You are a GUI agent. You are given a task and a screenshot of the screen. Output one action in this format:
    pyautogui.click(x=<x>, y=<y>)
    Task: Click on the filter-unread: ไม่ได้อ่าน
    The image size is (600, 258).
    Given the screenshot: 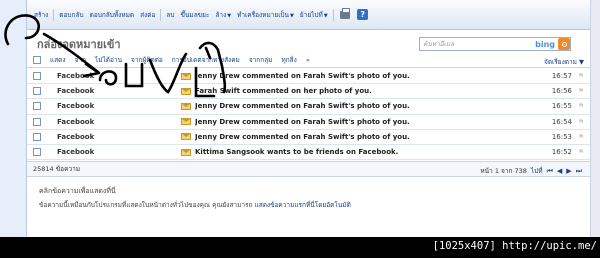 What is the action you would take?
    pyautogui.click(x=108, y=60)
    